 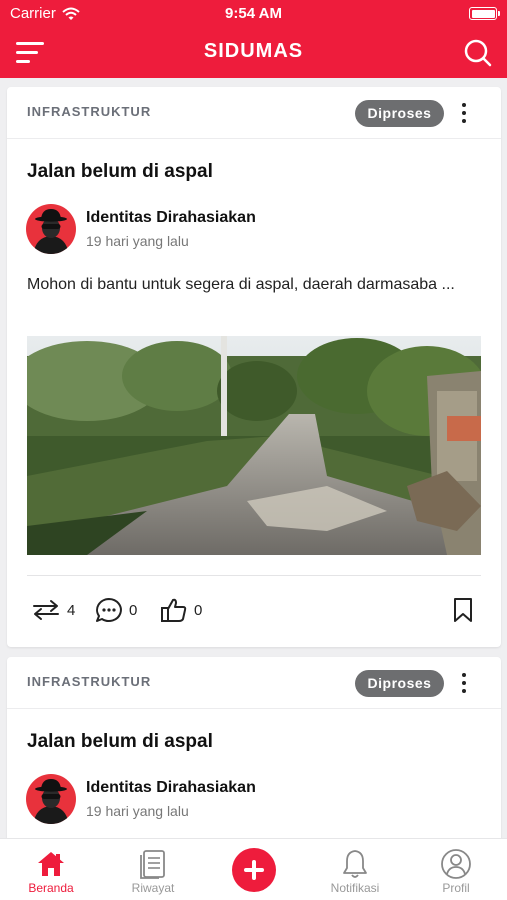 I want to click on like-button: 0, so click(x=181, y=610).